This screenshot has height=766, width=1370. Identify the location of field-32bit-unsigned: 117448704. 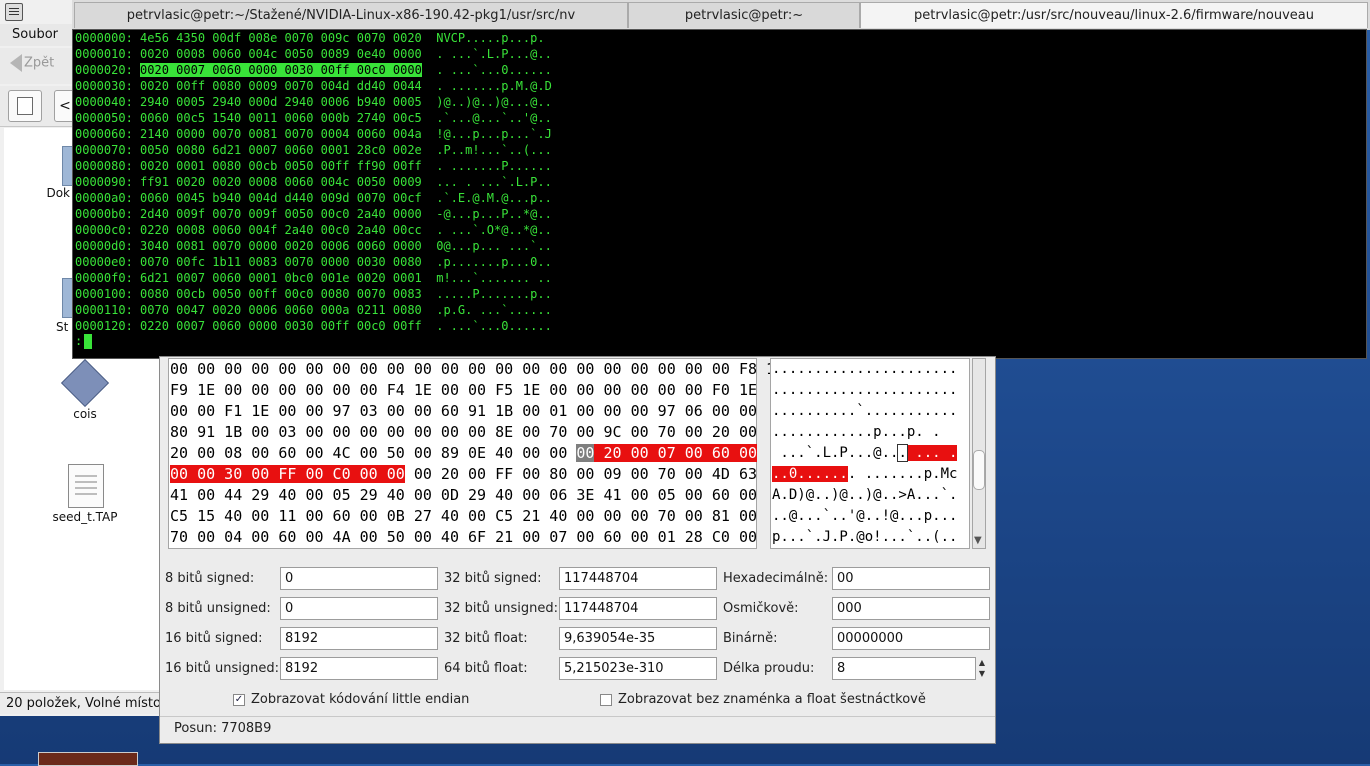
(638, 608).